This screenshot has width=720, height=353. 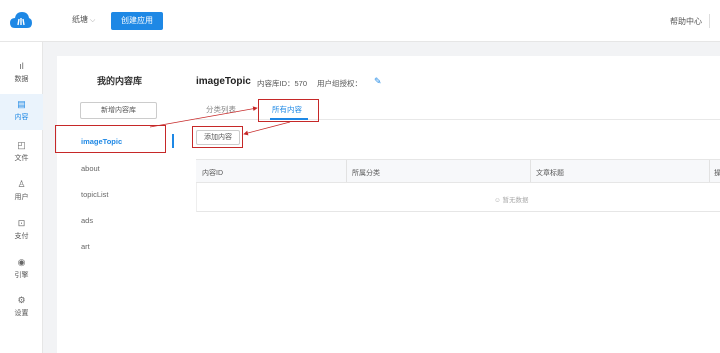 I want to click on column-header: 文章标题, so click(x=550, y=173).